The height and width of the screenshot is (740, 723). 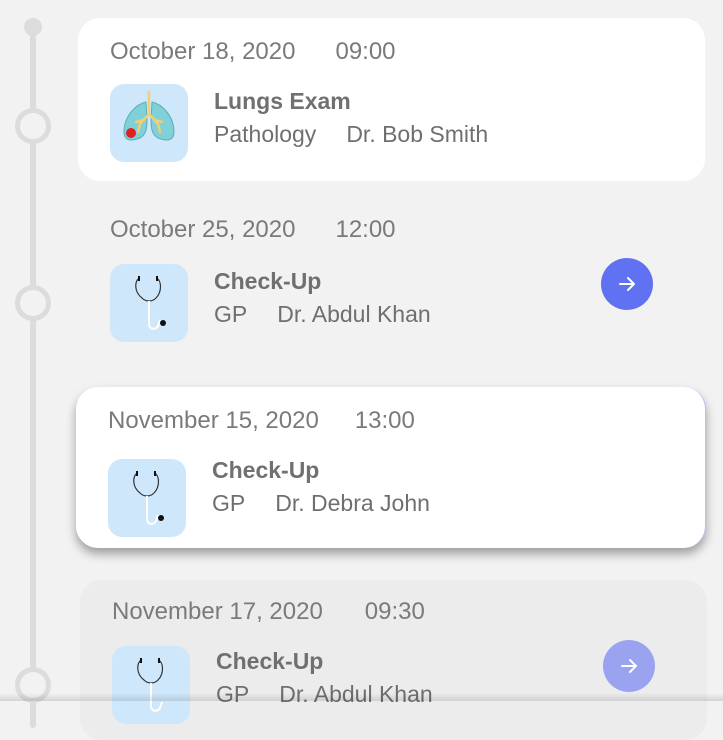 I want to click on appointment-datetime: October 18, 2020 09:00, so click(x=253, y=52).